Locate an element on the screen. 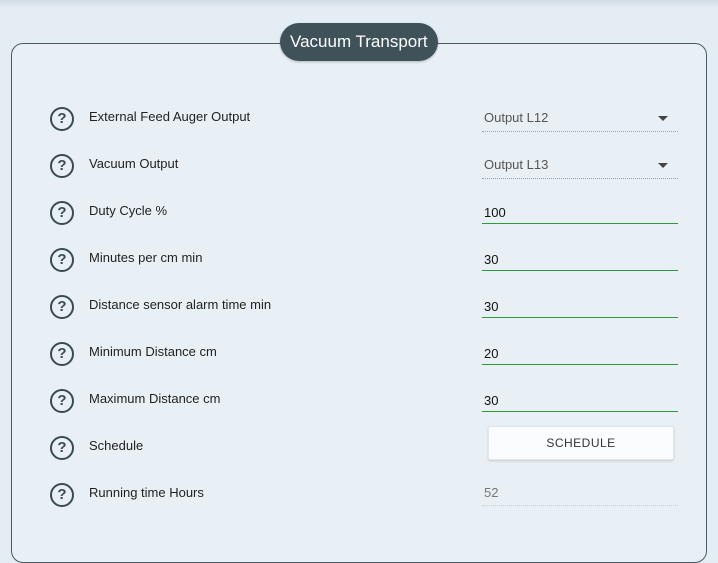  row-schedule: ? Schedule SCHEDULE is located at coordinates (359, 446).